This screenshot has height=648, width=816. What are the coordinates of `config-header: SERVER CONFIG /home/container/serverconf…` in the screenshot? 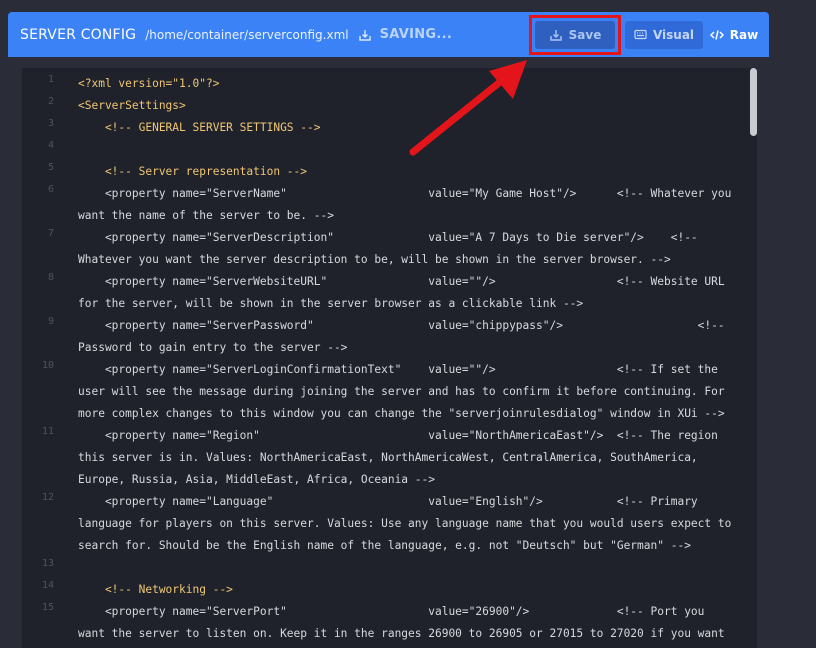 It's located at (388, 34).